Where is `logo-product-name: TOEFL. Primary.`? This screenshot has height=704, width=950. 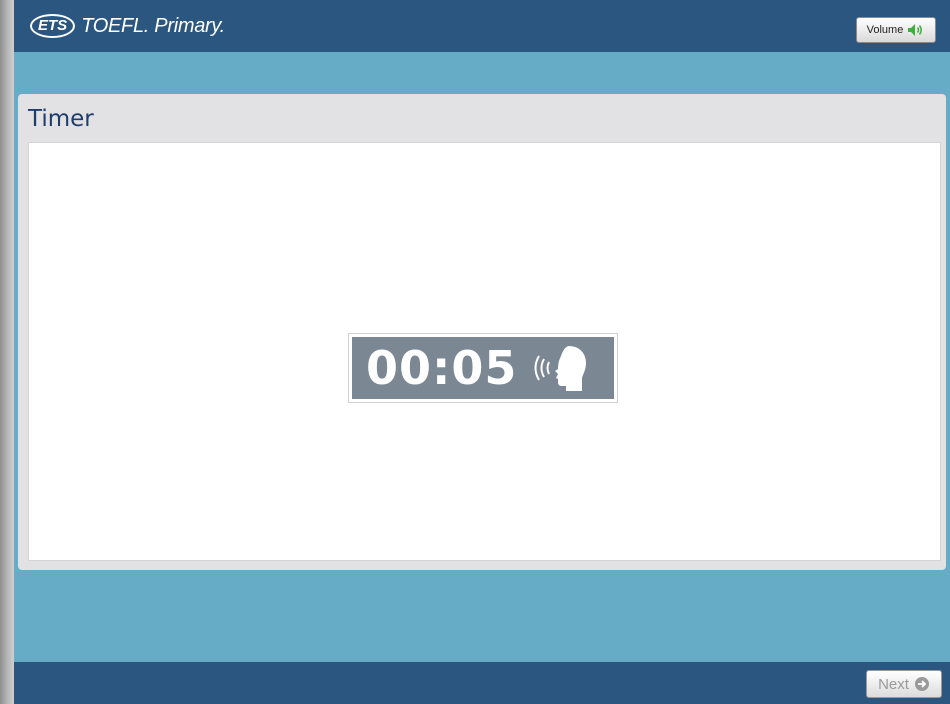 logo-product-name: TOEFL. Primary. is located at coordinates (153, 25).